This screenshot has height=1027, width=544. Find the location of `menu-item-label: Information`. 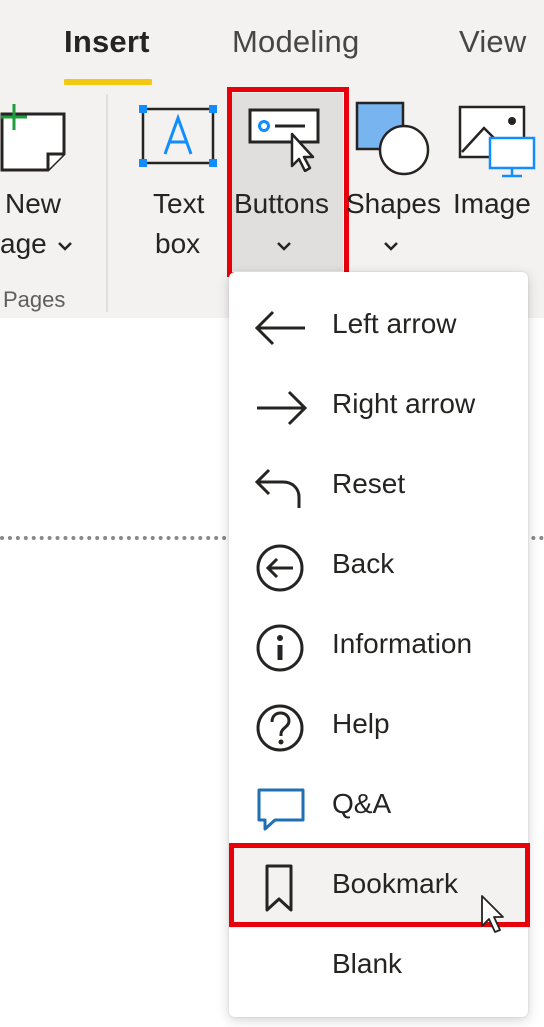

menu-item-label: Information is located at coordinates (402, 643).